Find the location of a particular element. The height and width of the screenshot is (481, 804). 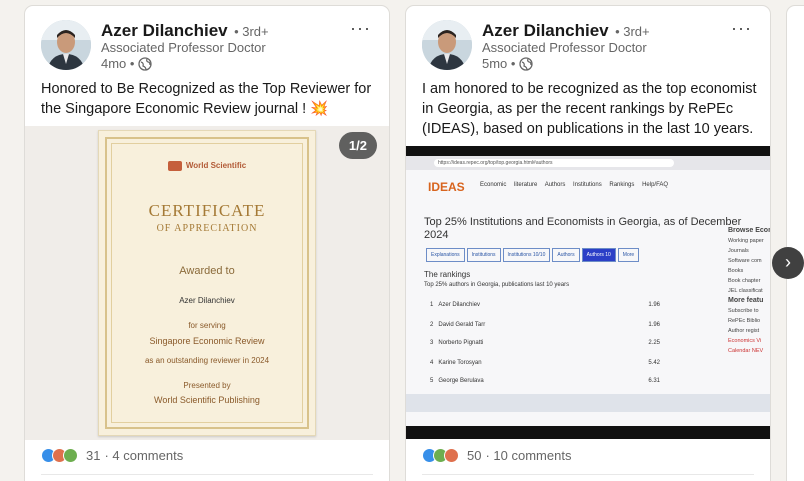

journal-name: Singapore Economic Review is located at coordinates (207, 341).